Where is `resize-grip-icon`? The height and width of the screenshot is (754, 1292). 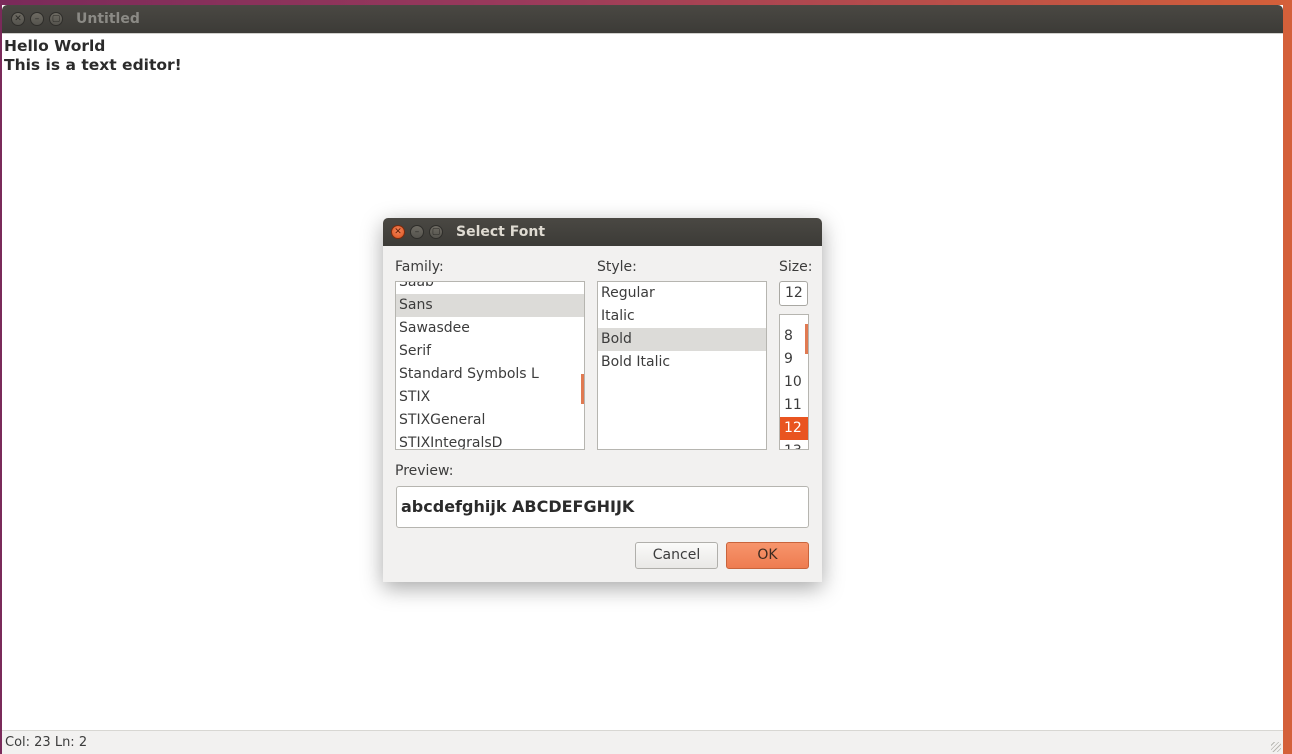
resize-grip-icon is located at coordinates (1276, 747).